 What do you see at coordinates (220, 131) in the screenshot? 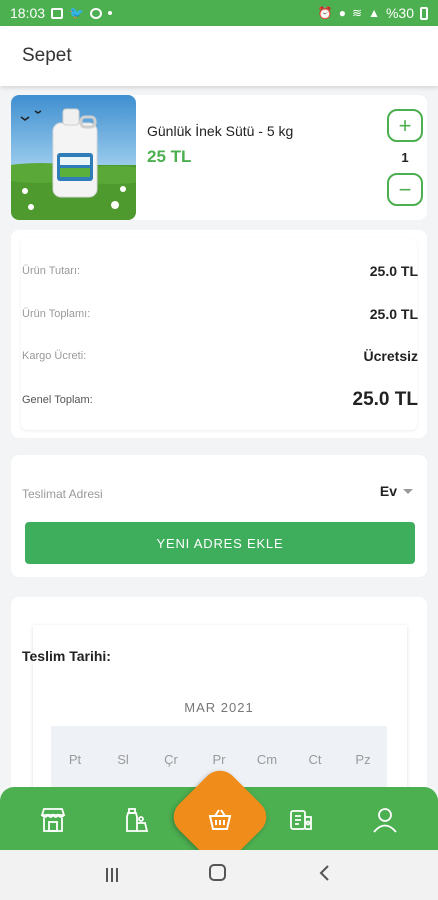
I see `product-name: Günlük İnek Sütü - 5 kg` at bounding box center [220, 131].